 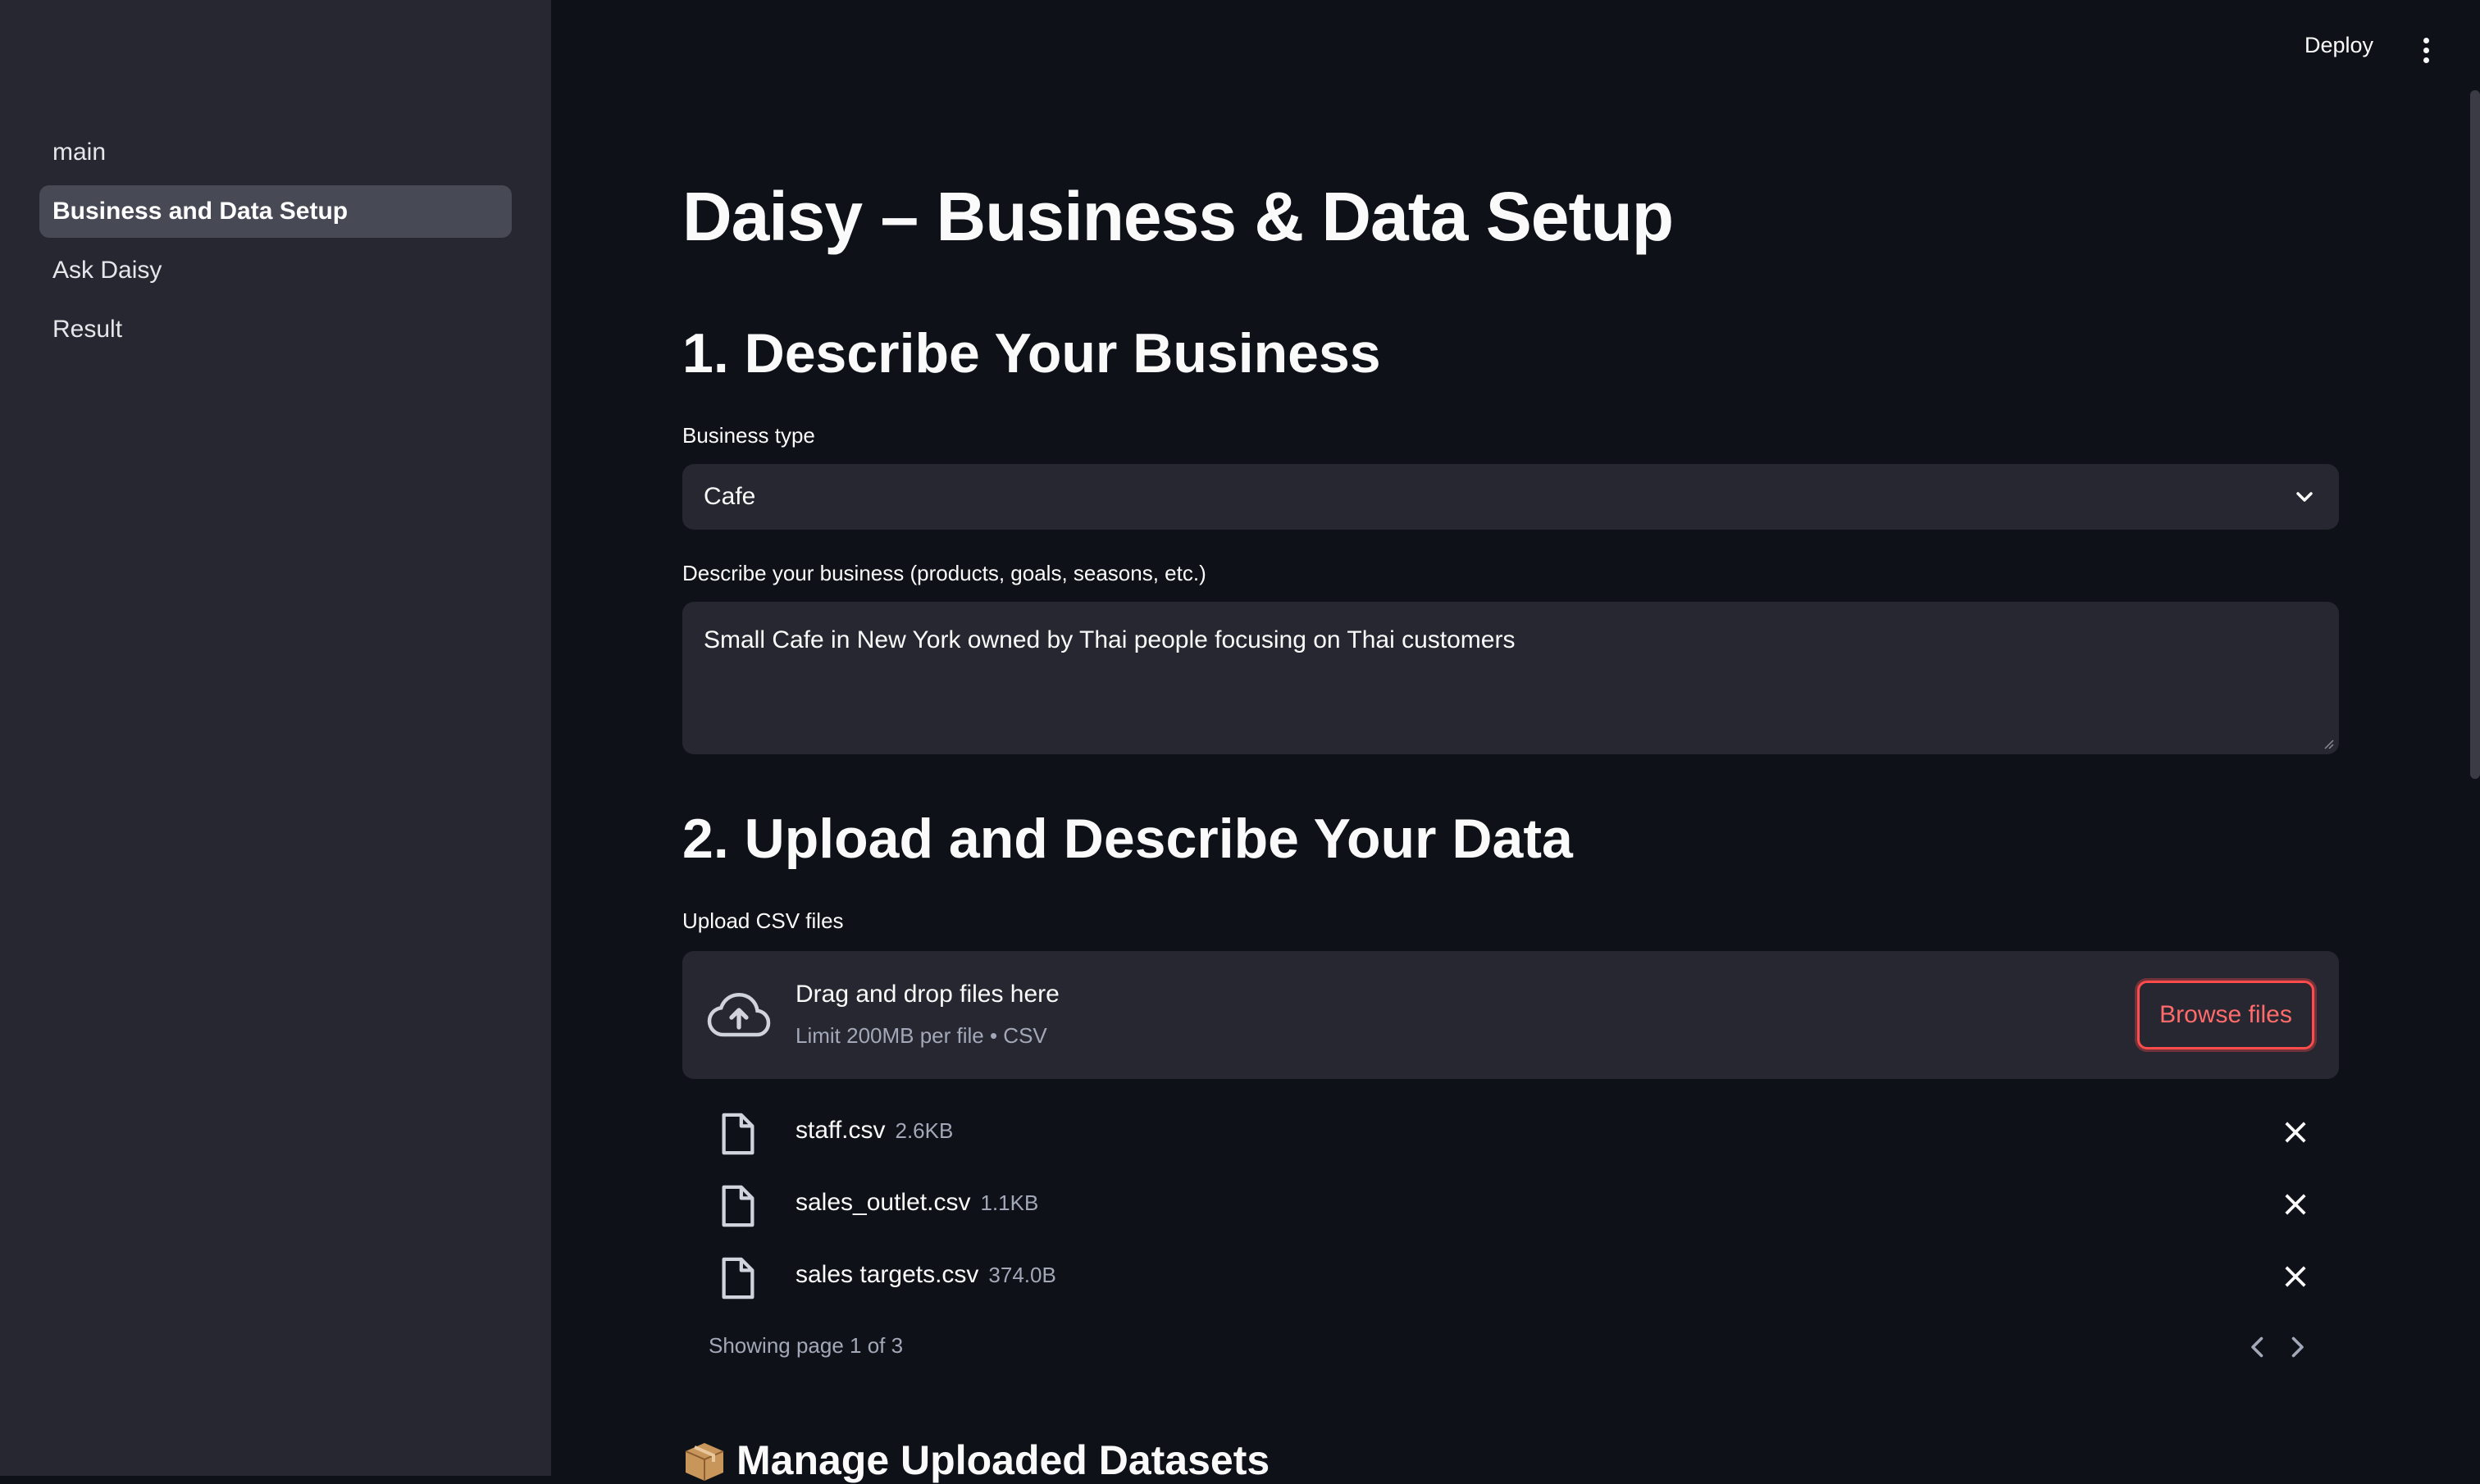 I want to click on resize-handle-icon, so click(x=2328, y=743).